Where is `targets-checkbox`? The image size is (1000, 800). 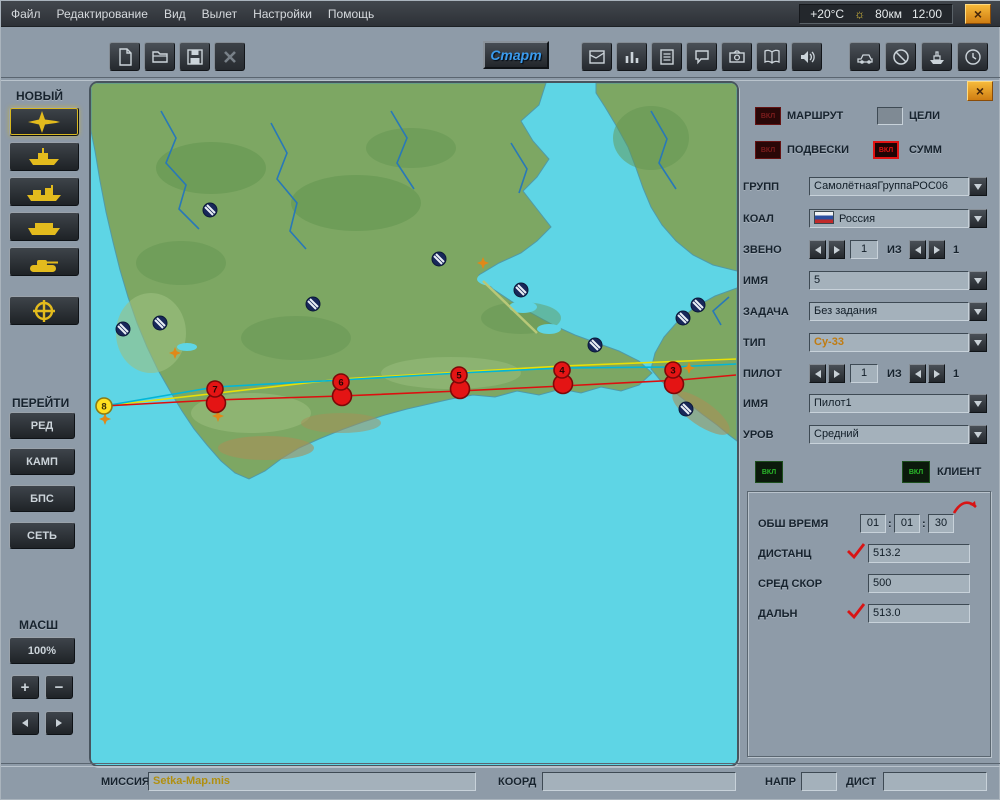
targets-checkbox is located at coordinates (890, 116).